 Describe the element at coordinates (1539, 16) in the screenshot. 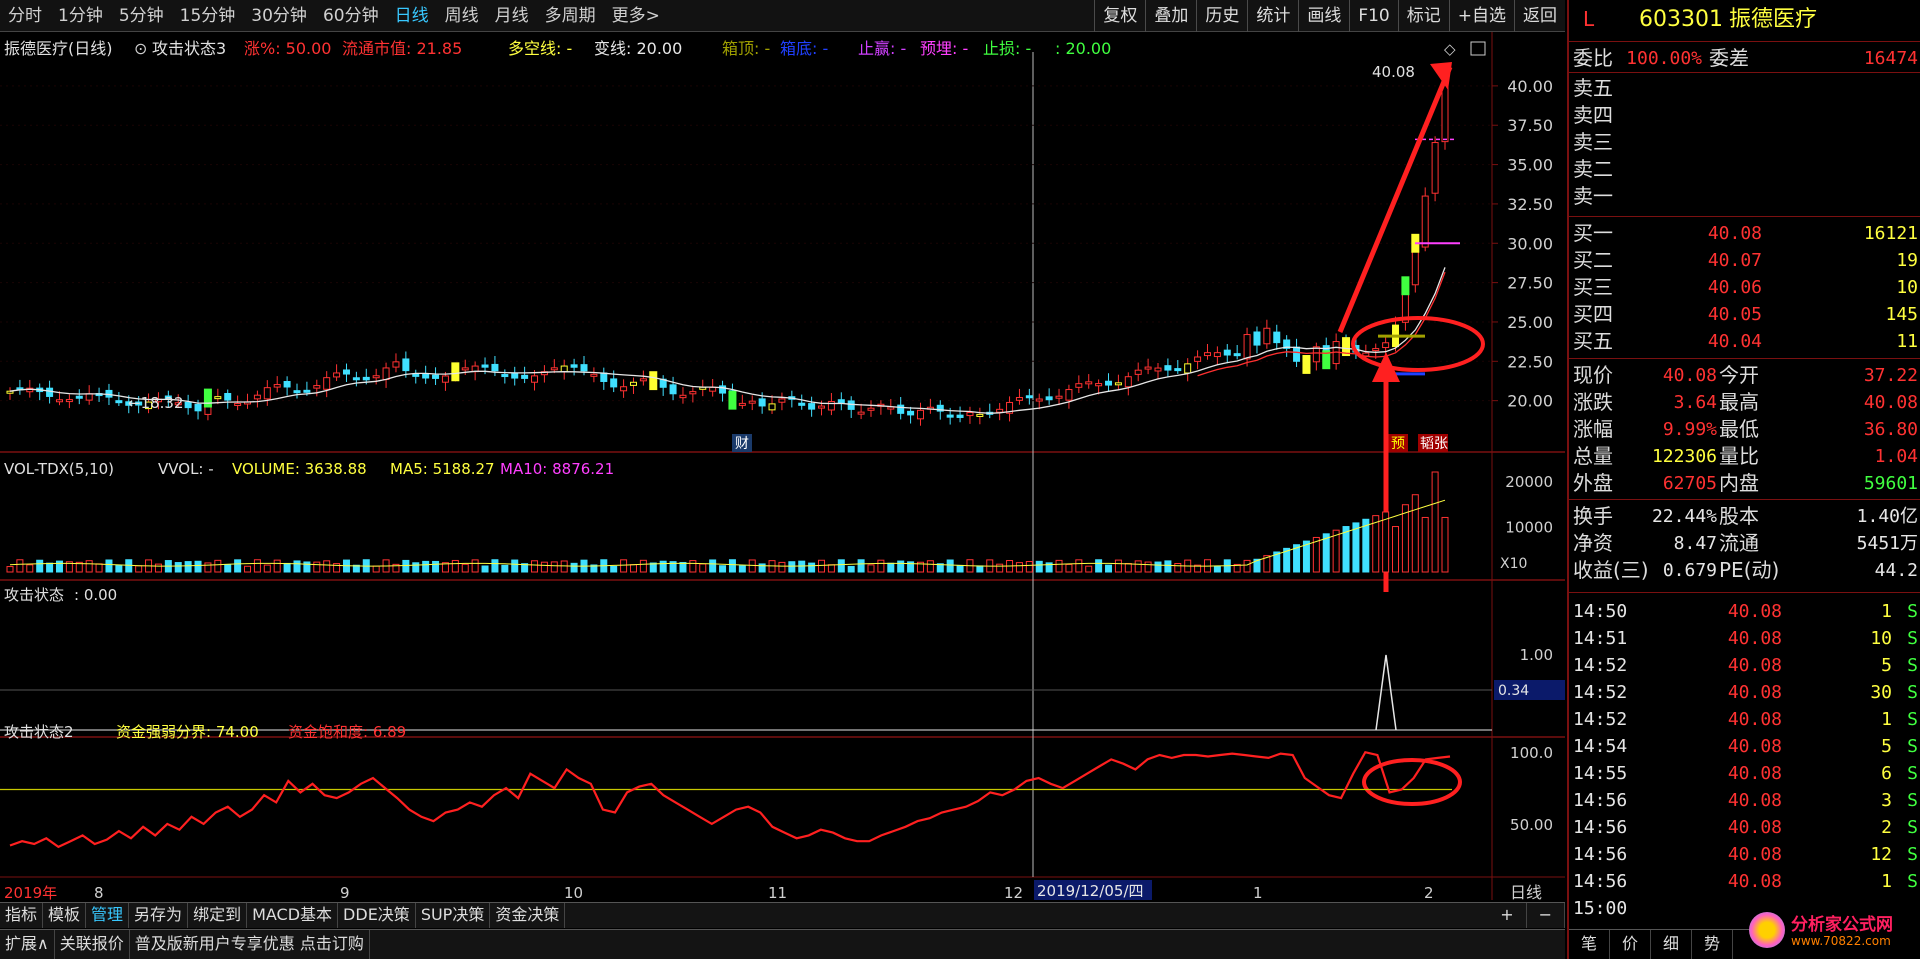

I see `tool-button-8: 返回` at that location.